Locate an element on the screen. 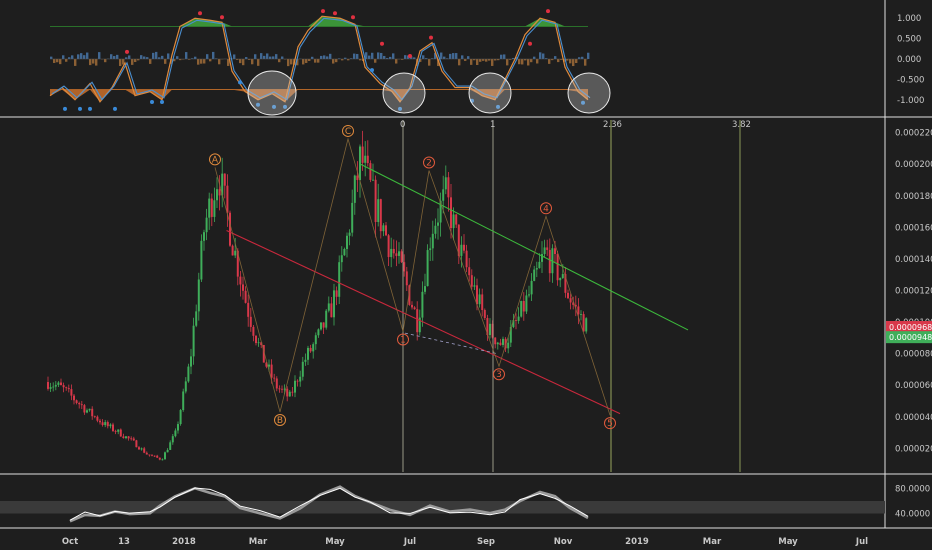 Image resolution: width=932 pixels, height=550 pixels. rsi-tick-label: 80.0000 is located at coordinates (912, 490).